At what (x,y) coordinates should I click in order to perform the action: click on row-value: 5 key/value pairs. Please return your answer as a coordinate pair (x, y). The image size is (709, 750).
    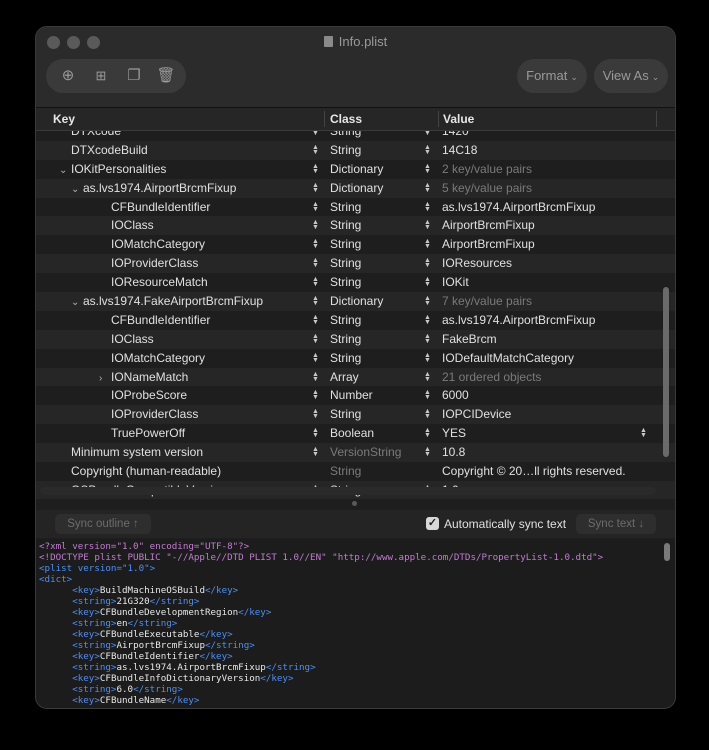
    Looking at the image, I should click on (487, 188).